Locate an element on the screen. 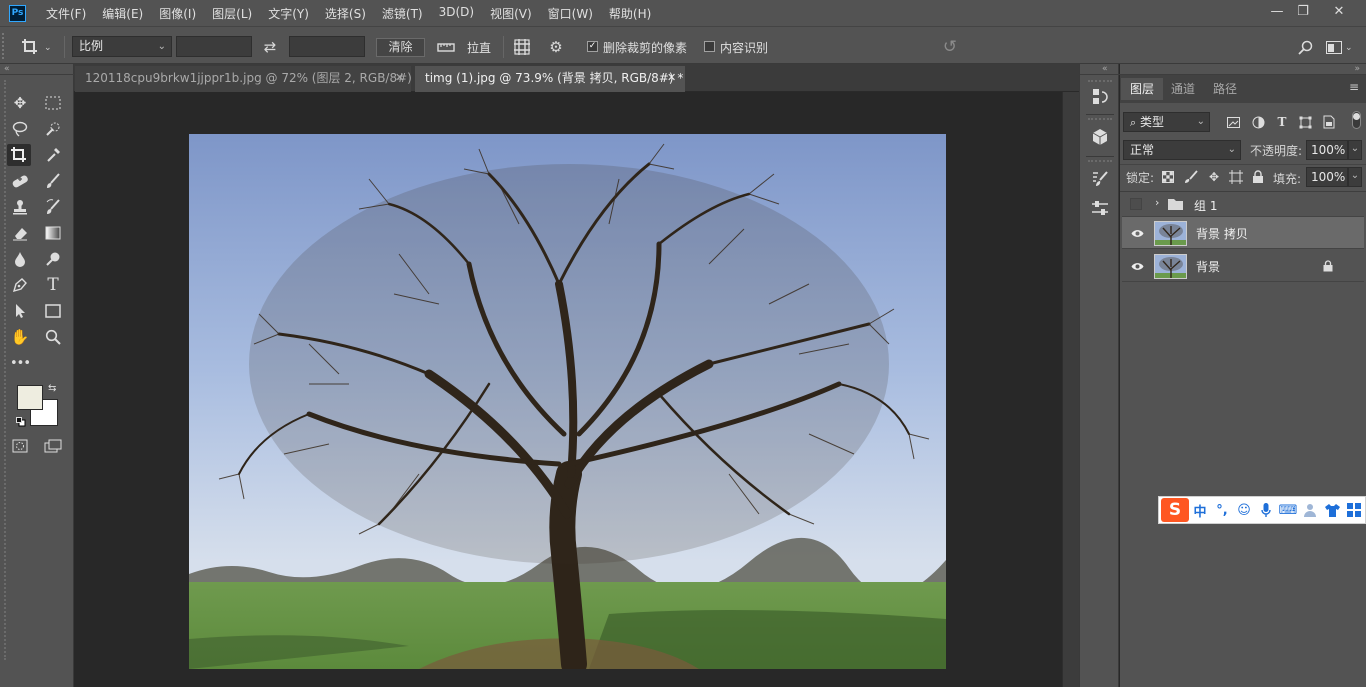  filter-pixel-icon is located at coordinates (1233, 122).